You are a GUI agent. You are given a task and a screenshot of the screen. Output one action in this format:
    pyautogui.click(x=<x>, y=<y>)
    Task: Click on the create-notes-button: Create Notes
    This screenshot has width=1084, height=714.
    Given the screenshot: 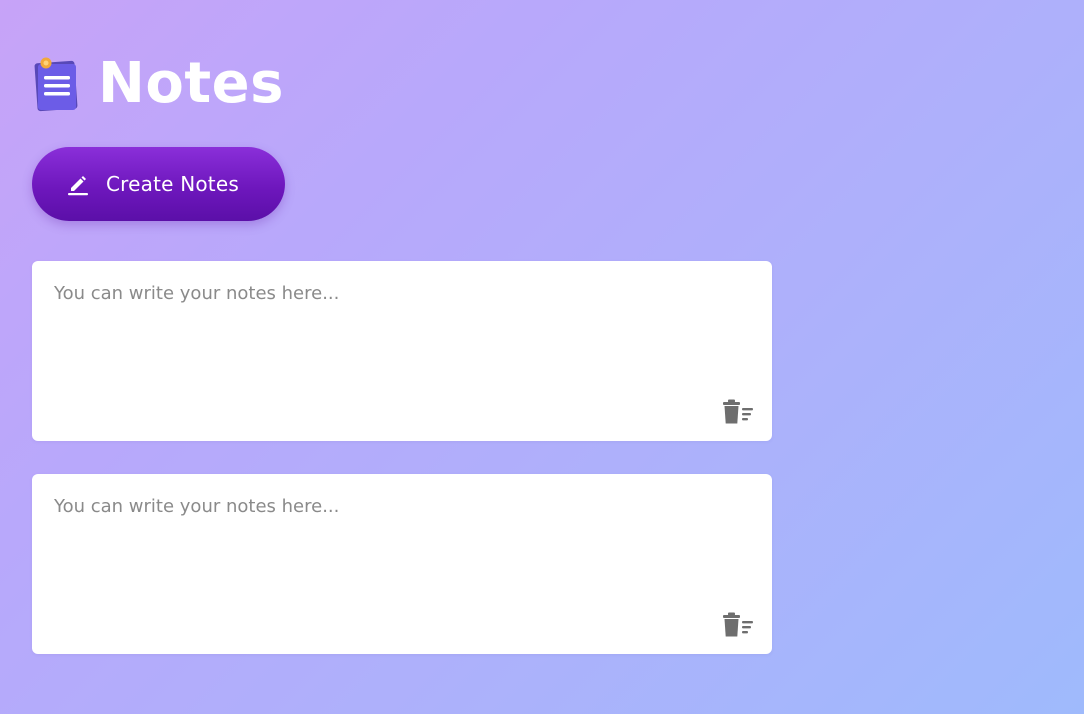 What is the action you would take?
    pyautogui.click(x=158, y=184)
    